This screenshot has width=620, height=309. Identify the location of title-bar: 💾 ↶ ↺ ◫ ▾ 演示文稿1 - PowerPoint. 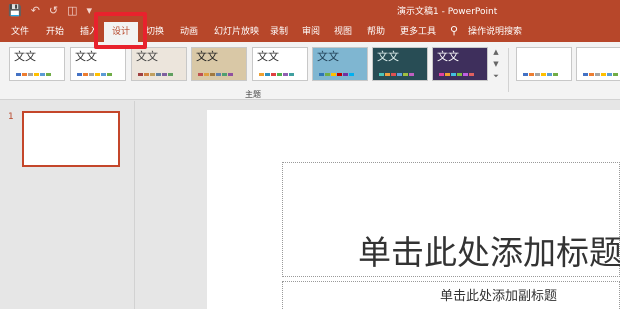
(310, 11).